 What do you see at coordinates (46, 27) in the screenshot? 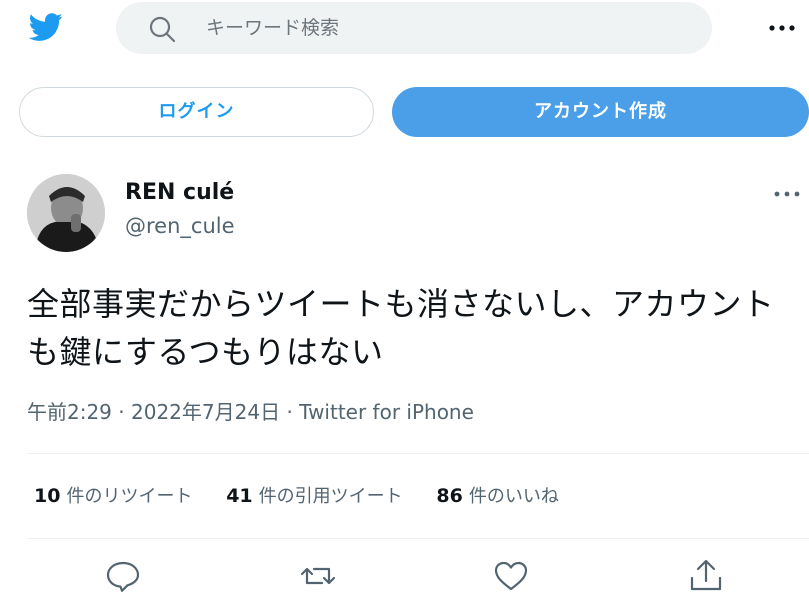
I see `twitter-bird-icon` at bounding box center [46, 27].